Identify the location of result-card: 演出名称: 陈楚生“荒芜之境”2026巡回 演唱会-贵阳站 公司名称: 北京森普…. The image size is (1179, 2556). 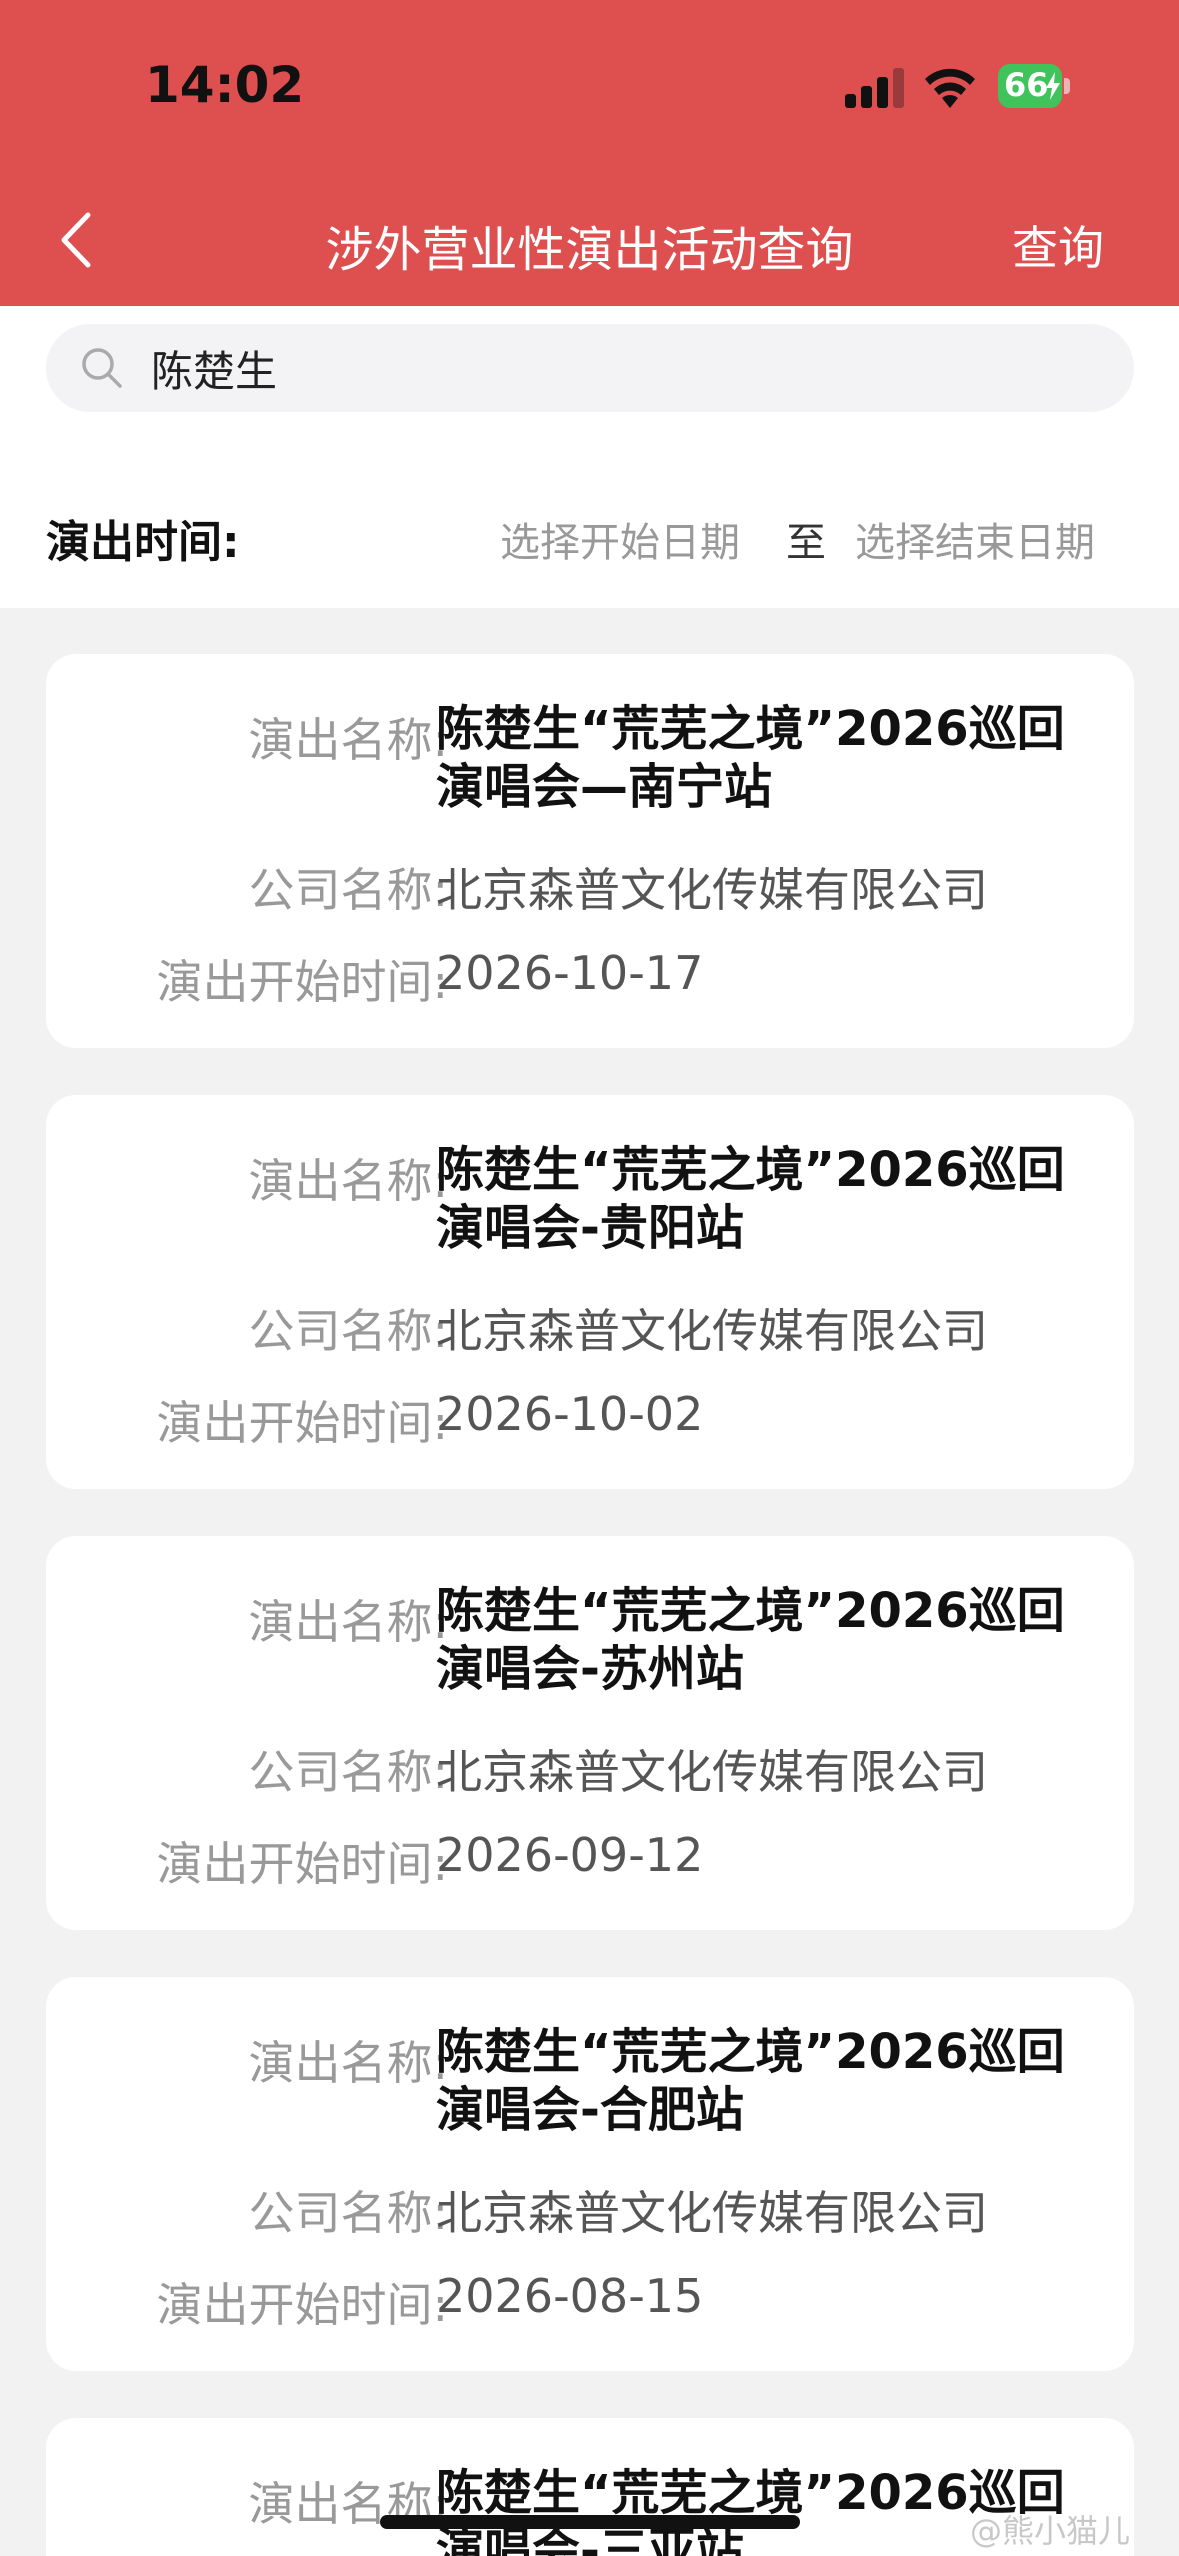
(590, 1292).